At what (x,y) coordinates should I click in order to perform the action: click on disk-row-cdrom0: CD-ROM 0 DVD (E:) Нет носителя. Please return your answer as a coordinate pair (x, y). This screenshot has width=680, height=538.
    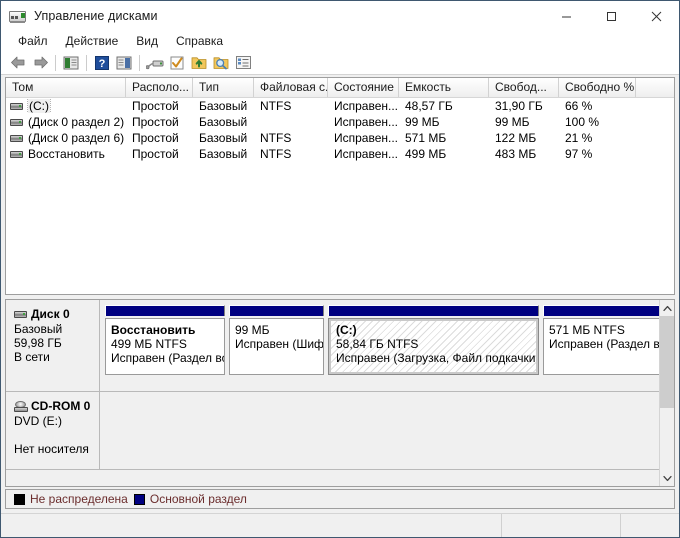
    Looking at the image, I should click on (332, 431).